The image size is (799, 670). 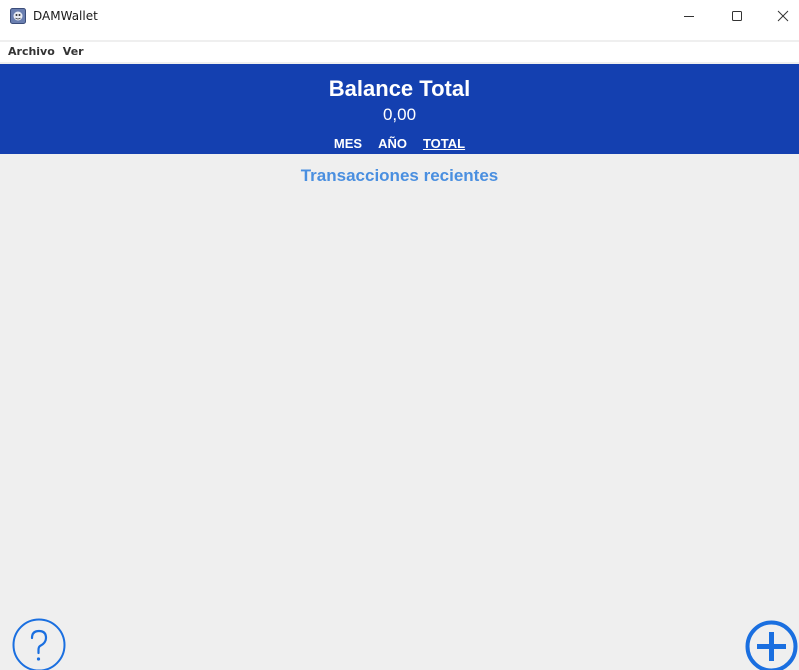 I want to click on window-title: DAMWallet, so click(x=65, y=16).